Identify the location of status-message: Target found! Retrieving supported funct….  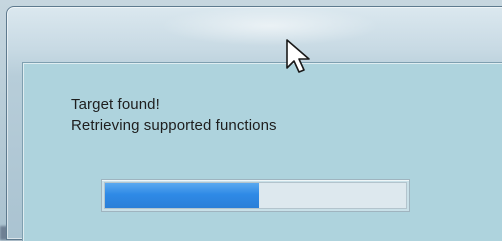
(174, 115).